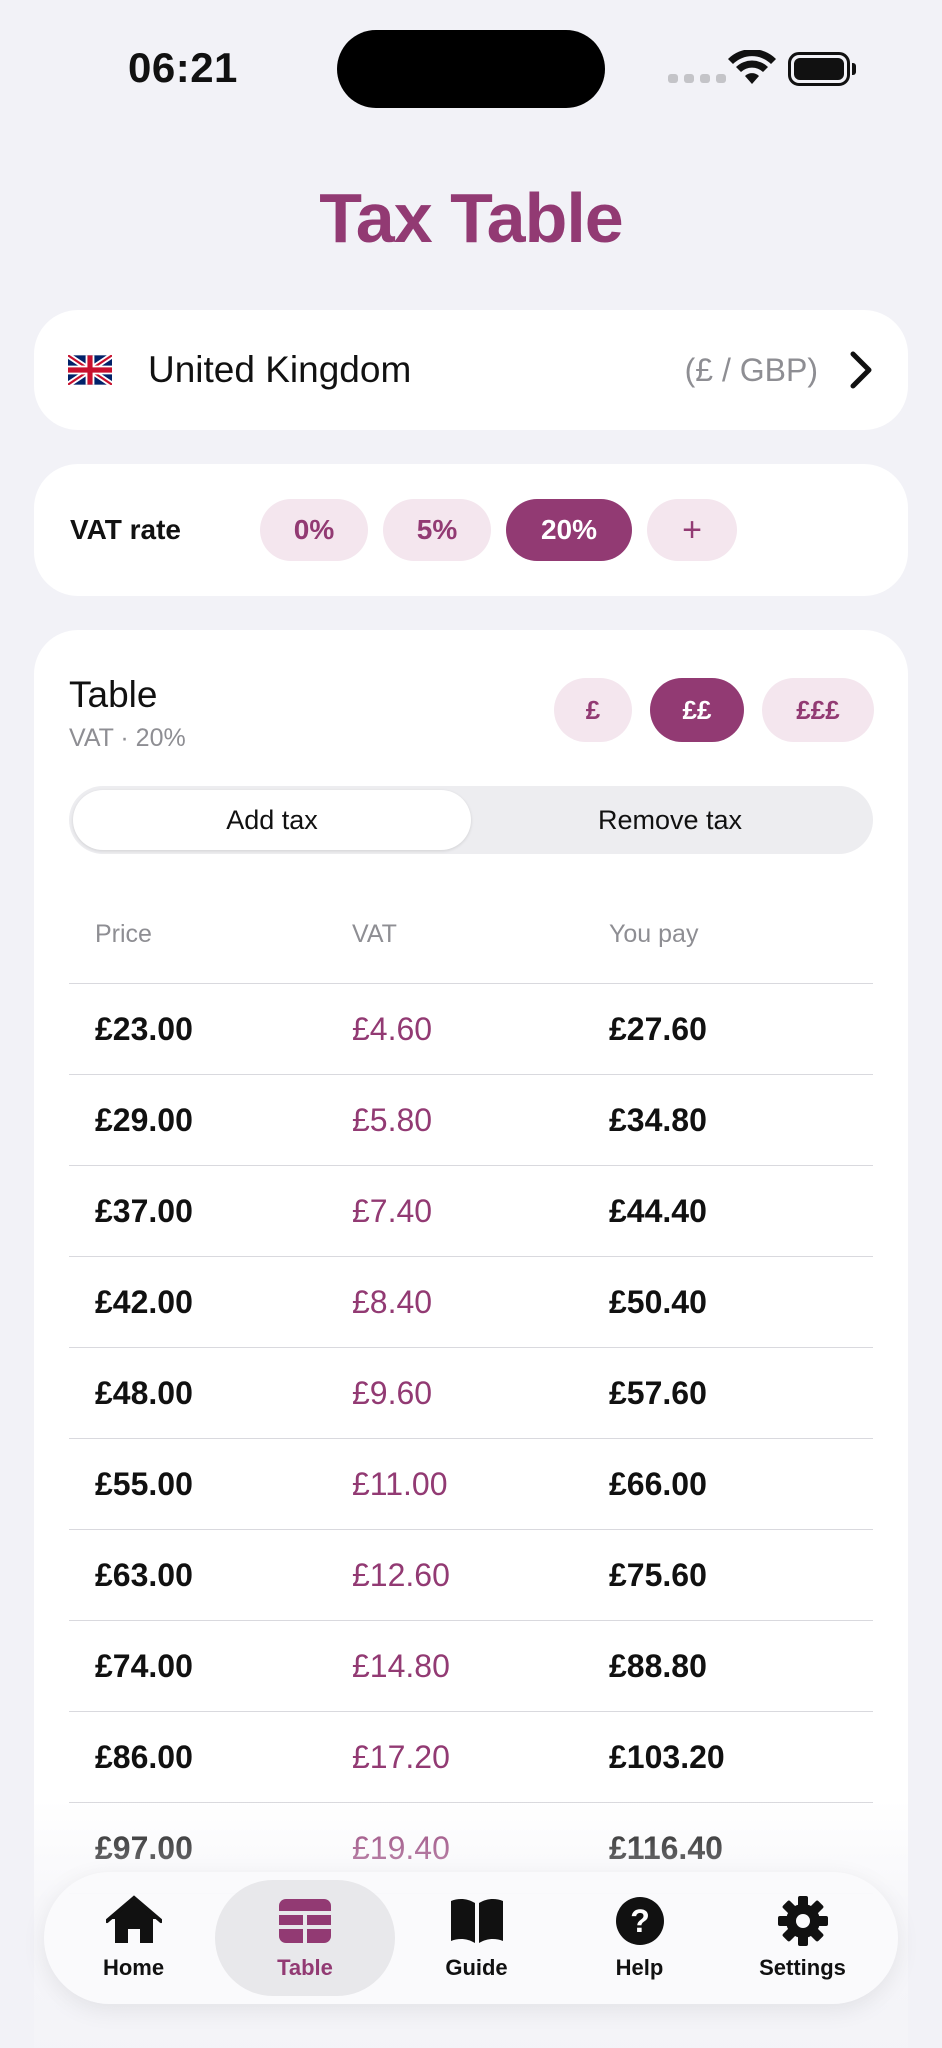 The height and width of the screenshot is (2048, 942). What do you see at coordinates (818, 710) in the screenshot?
I see `rounding-option-3: £££` at bounding box center [818, 710].